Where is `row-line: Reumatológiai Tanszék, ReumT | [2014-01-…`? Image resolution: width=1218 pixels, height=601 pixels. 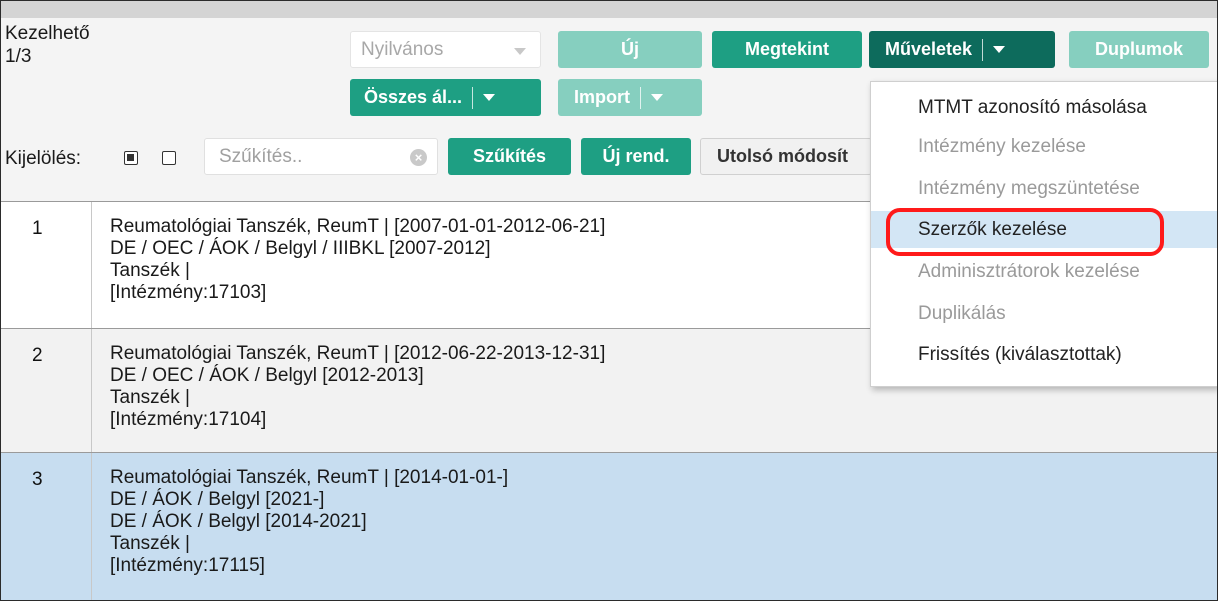 row-line: Reumatológiai Tanszék, ReumT | [2014-01-… is located at coordinates (309, 477).